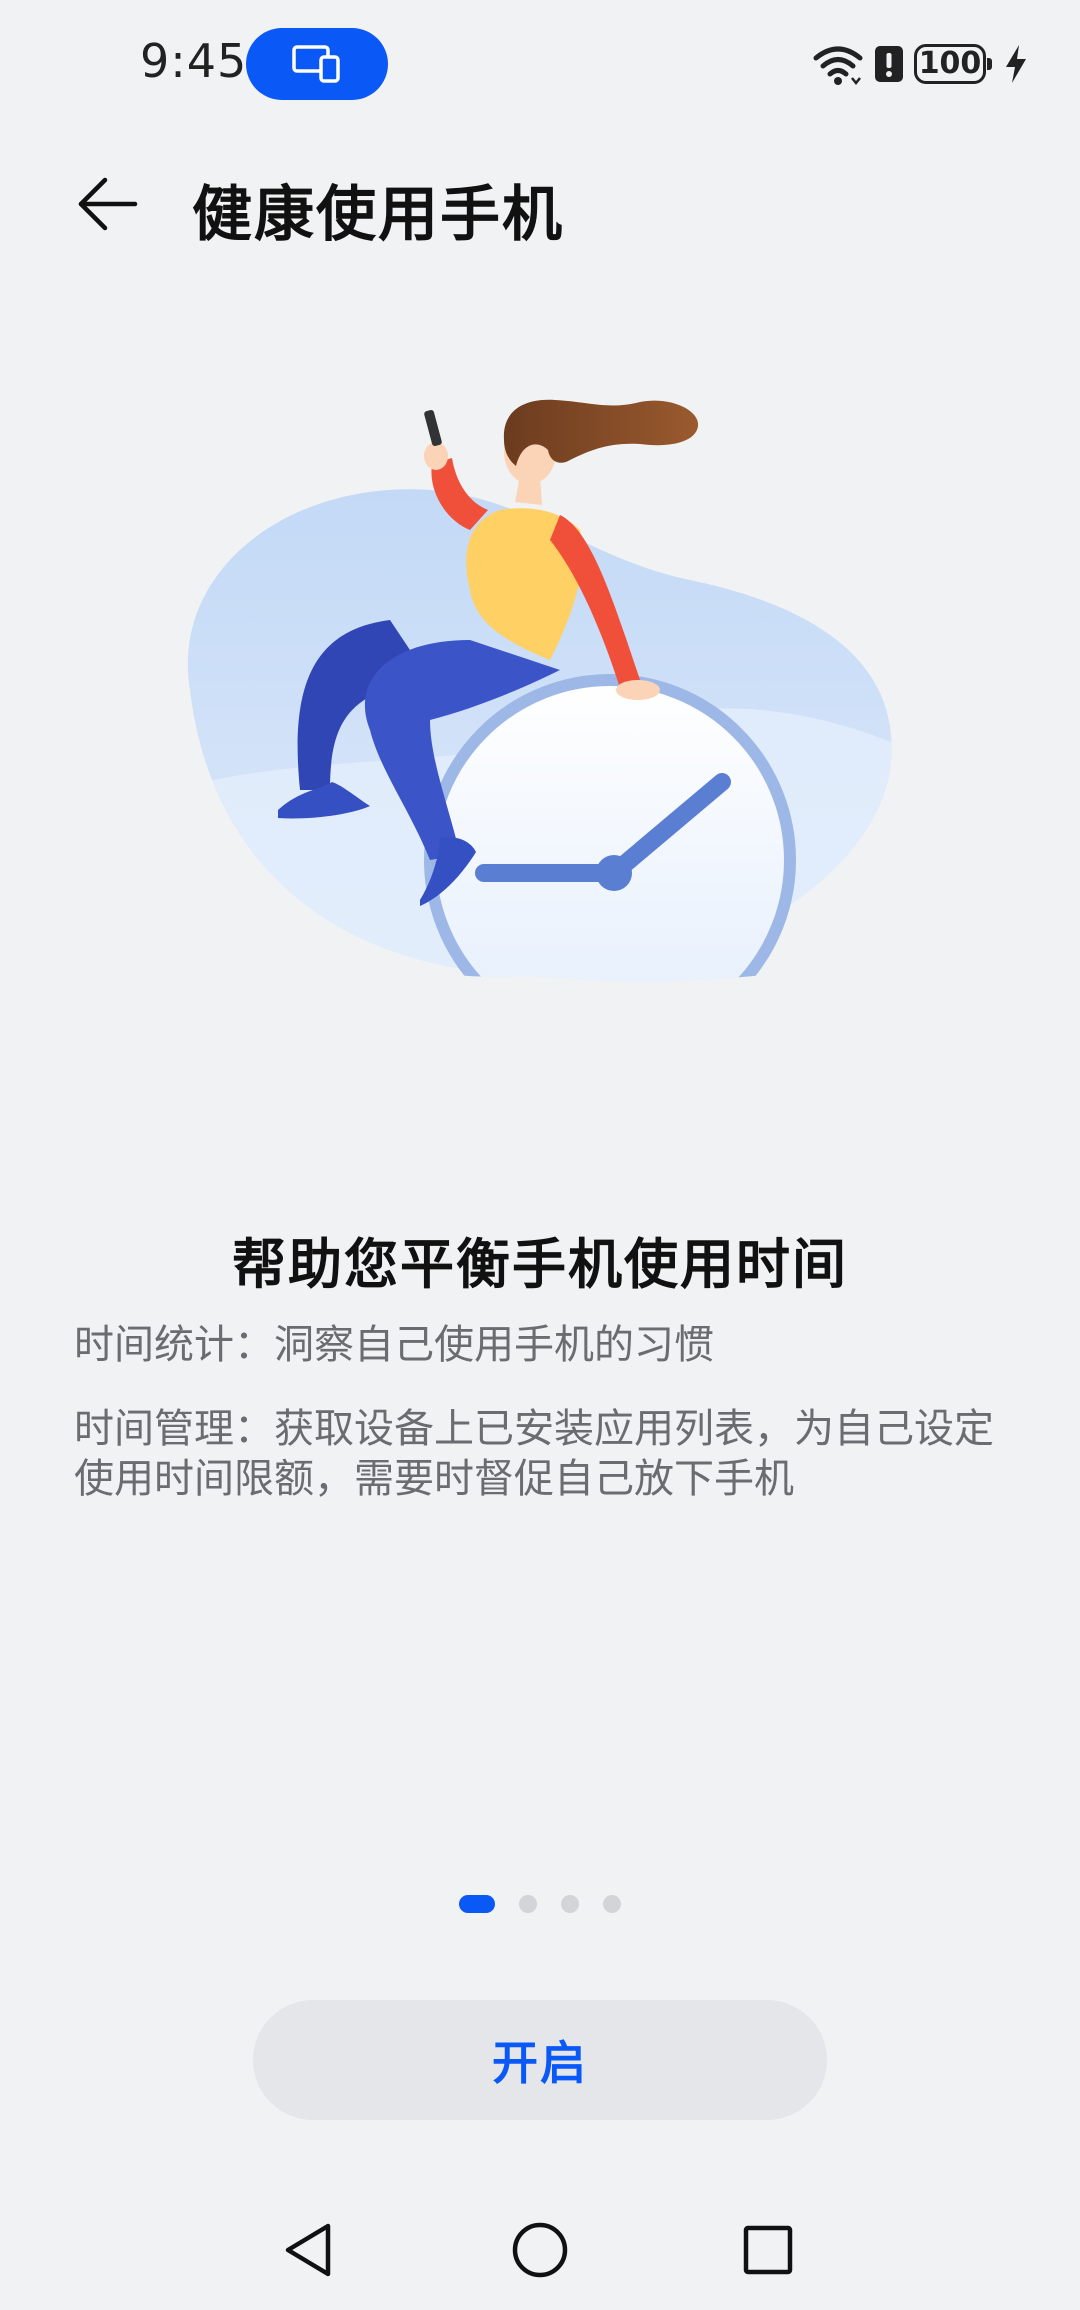 Image resolution: width=1080 pixels, height=2310 pixels. I want to click on clock, so click(610, 832).